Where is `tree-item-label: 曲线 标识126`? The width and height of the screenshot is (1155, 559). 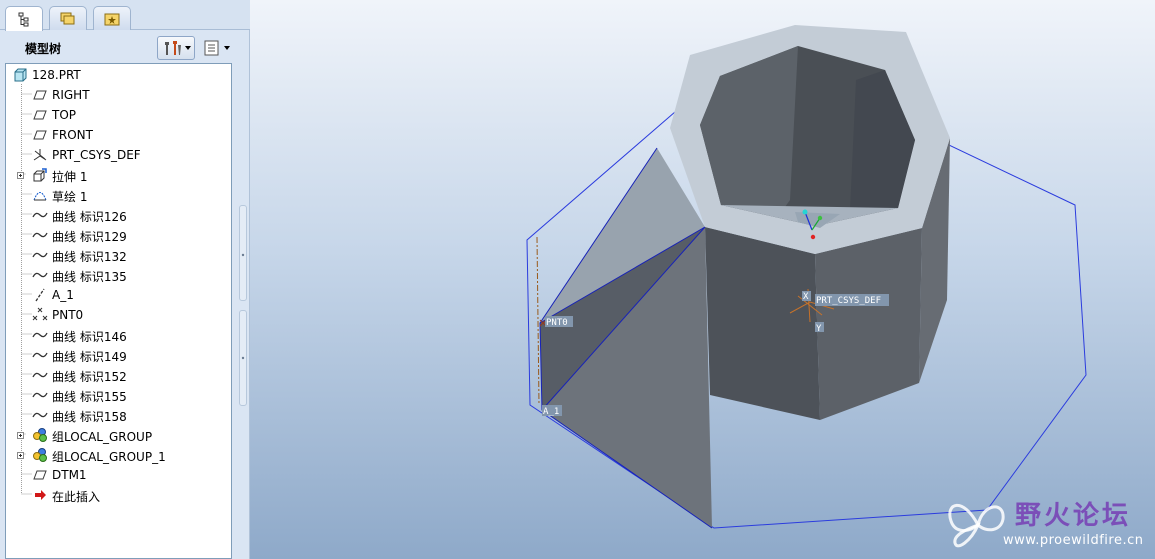
tree-item-label: 曲线 标识126 is located at coordinates (89, 217).